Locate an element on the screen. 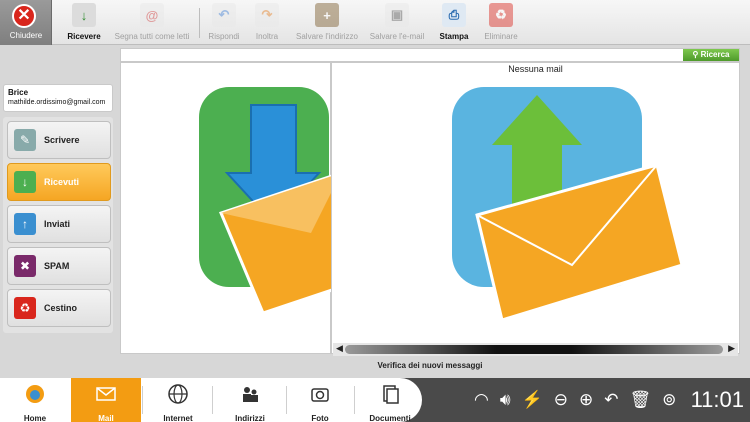  dock-addresses: Indirizzi is located at coordinates (250, 400).